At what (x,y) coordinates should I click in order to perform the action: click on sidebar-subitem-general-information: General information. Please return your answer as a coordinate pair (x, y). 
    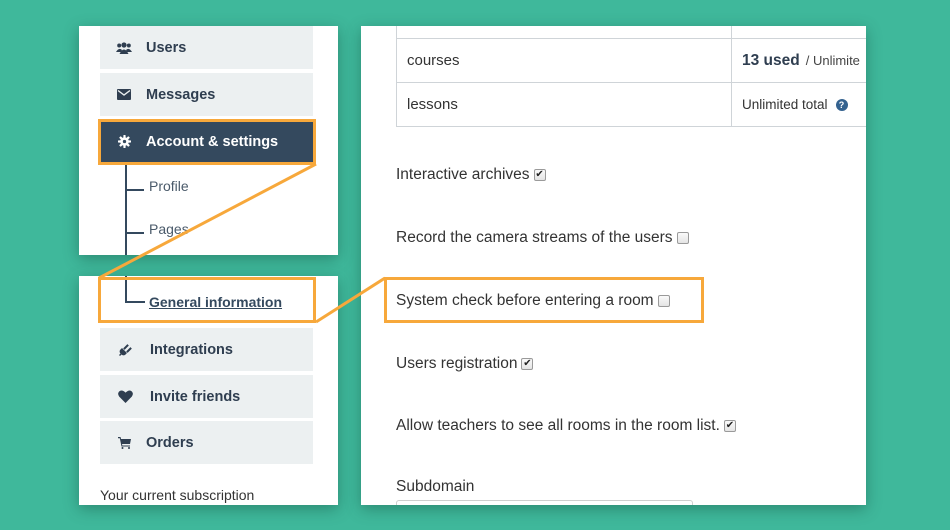
    Looking at the image, I should click on (215, 302).